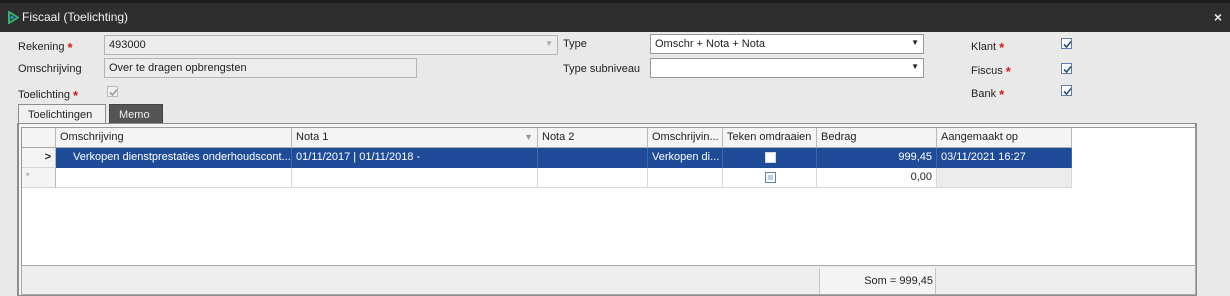 The image size is (1230, 296). Describe the element at coordinates (112, 91) in the screenshot. I see `toelichting-checkbox` at that location.